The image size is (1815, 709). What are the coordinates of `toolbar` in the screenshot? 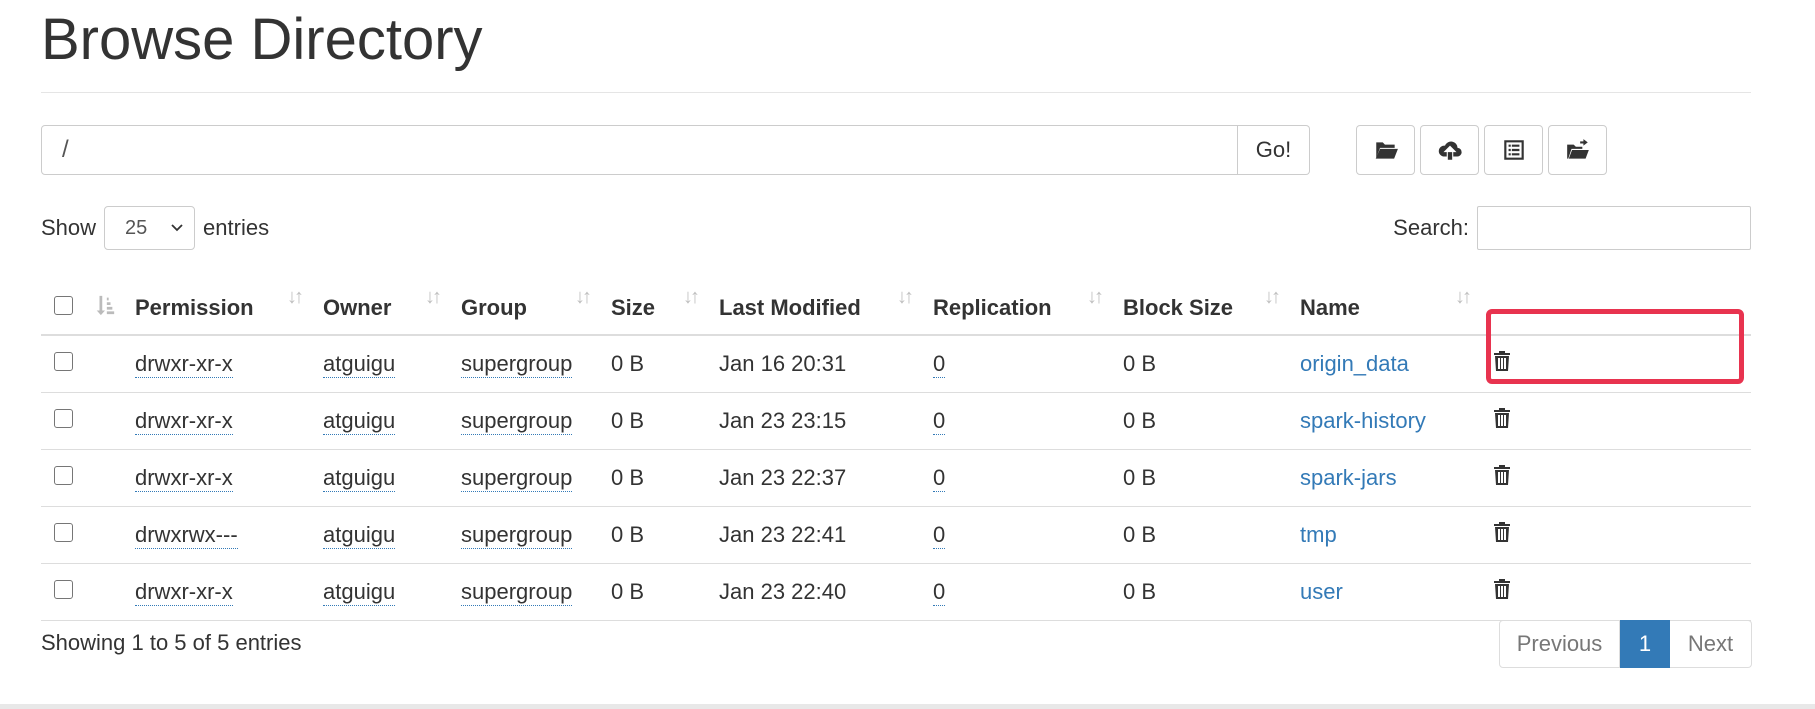 It's located at (1481, 150).